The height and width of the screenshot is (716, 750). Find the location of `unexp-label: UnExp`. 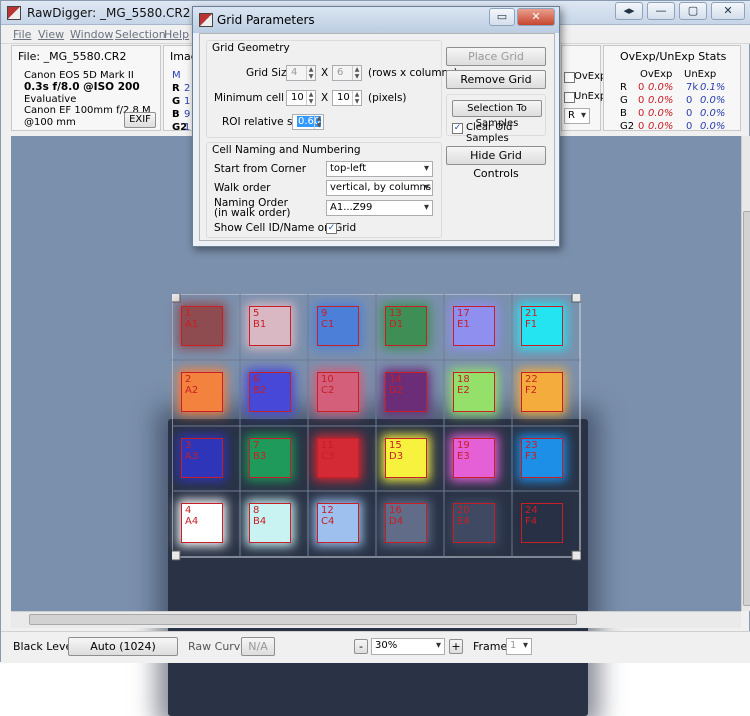

unexp-label: UnExp is located at coordinates (590, 96).